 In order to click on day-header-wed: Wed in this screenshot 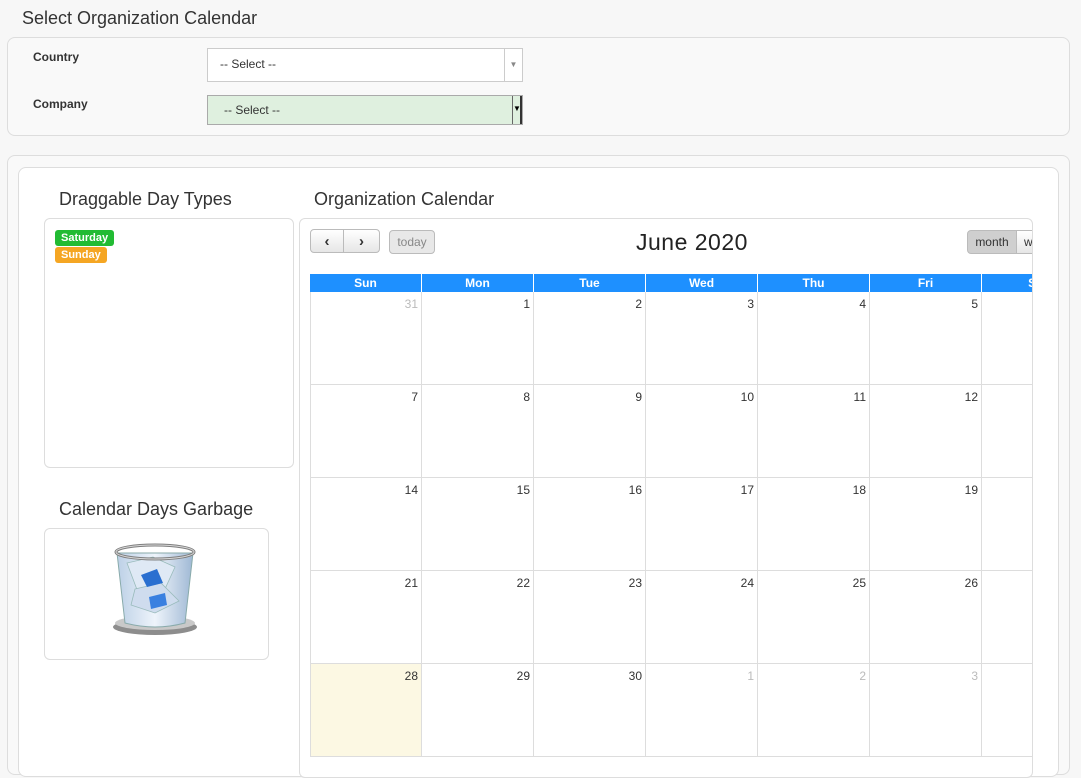, I will do `click(702, 283)`.